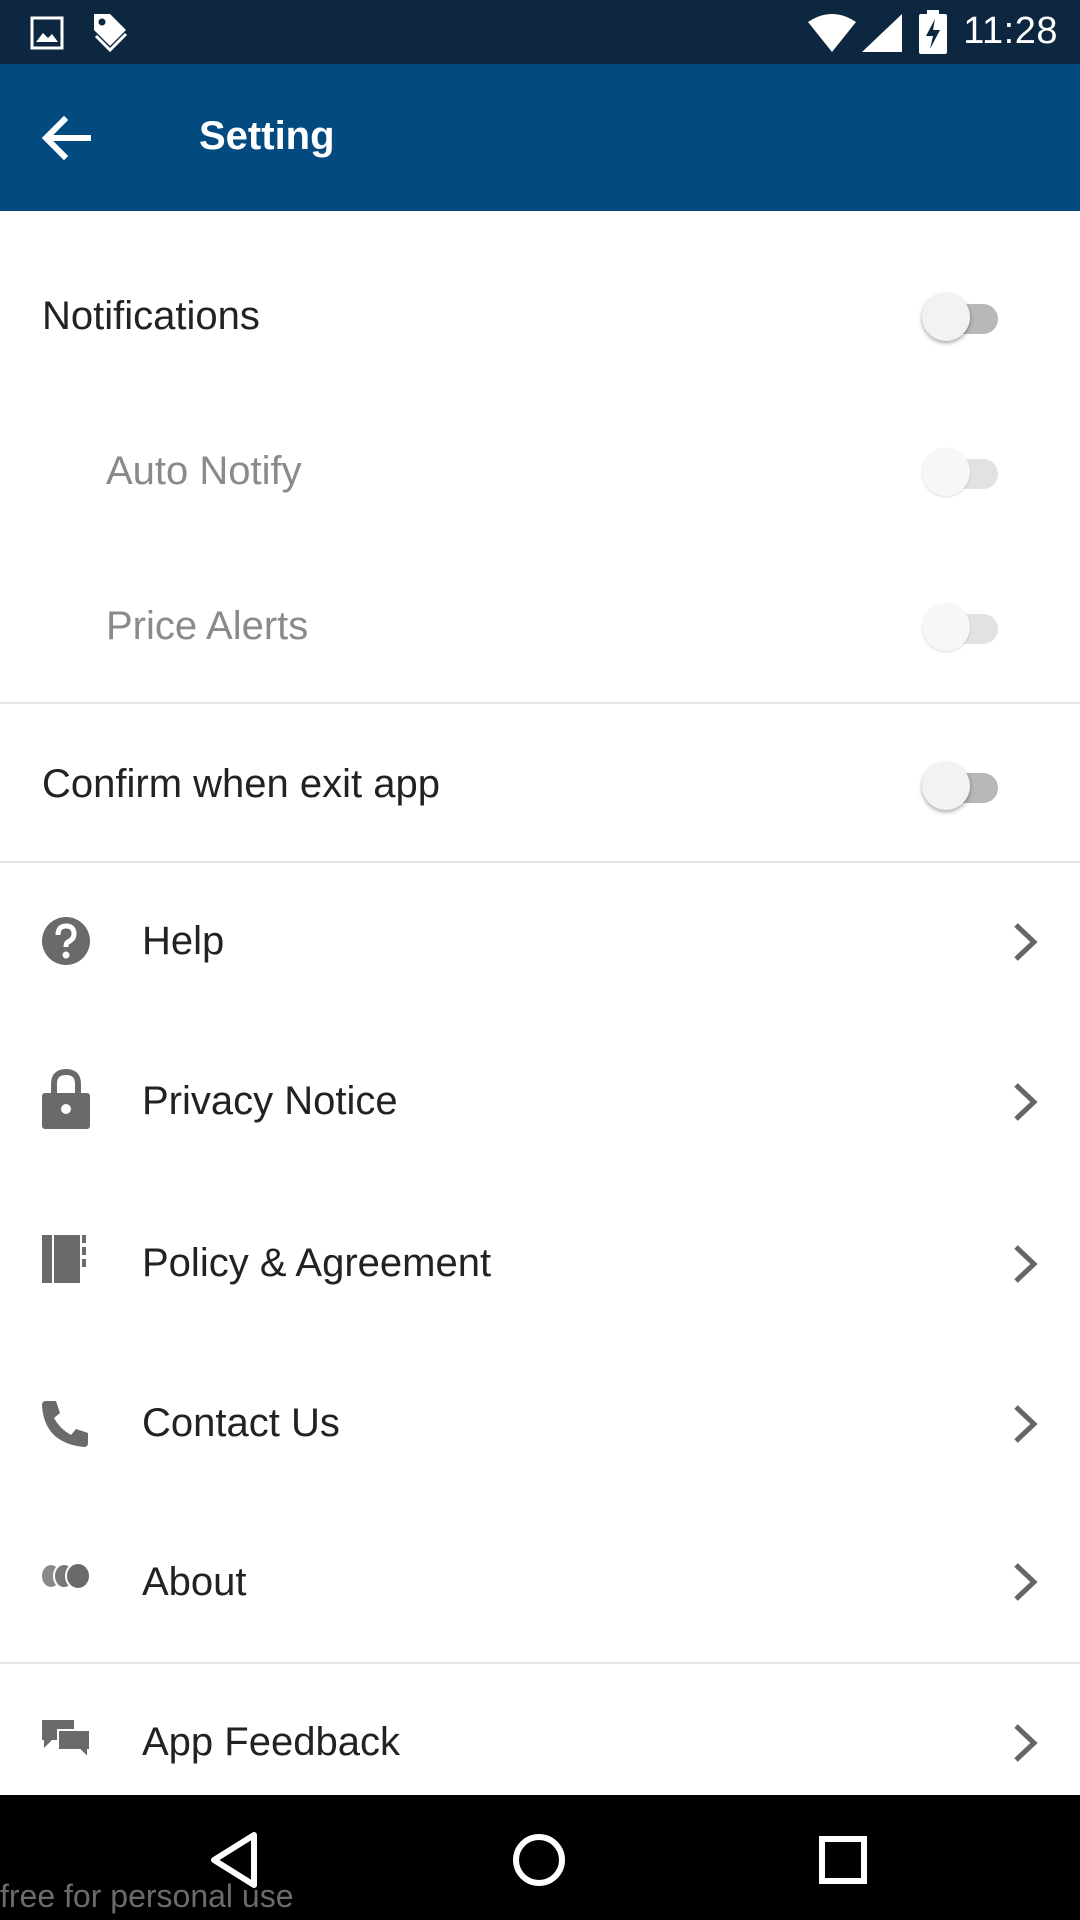  Describe the element at coordinates (963, 314) in the screenshot. I see `notifications-switch` at that location.